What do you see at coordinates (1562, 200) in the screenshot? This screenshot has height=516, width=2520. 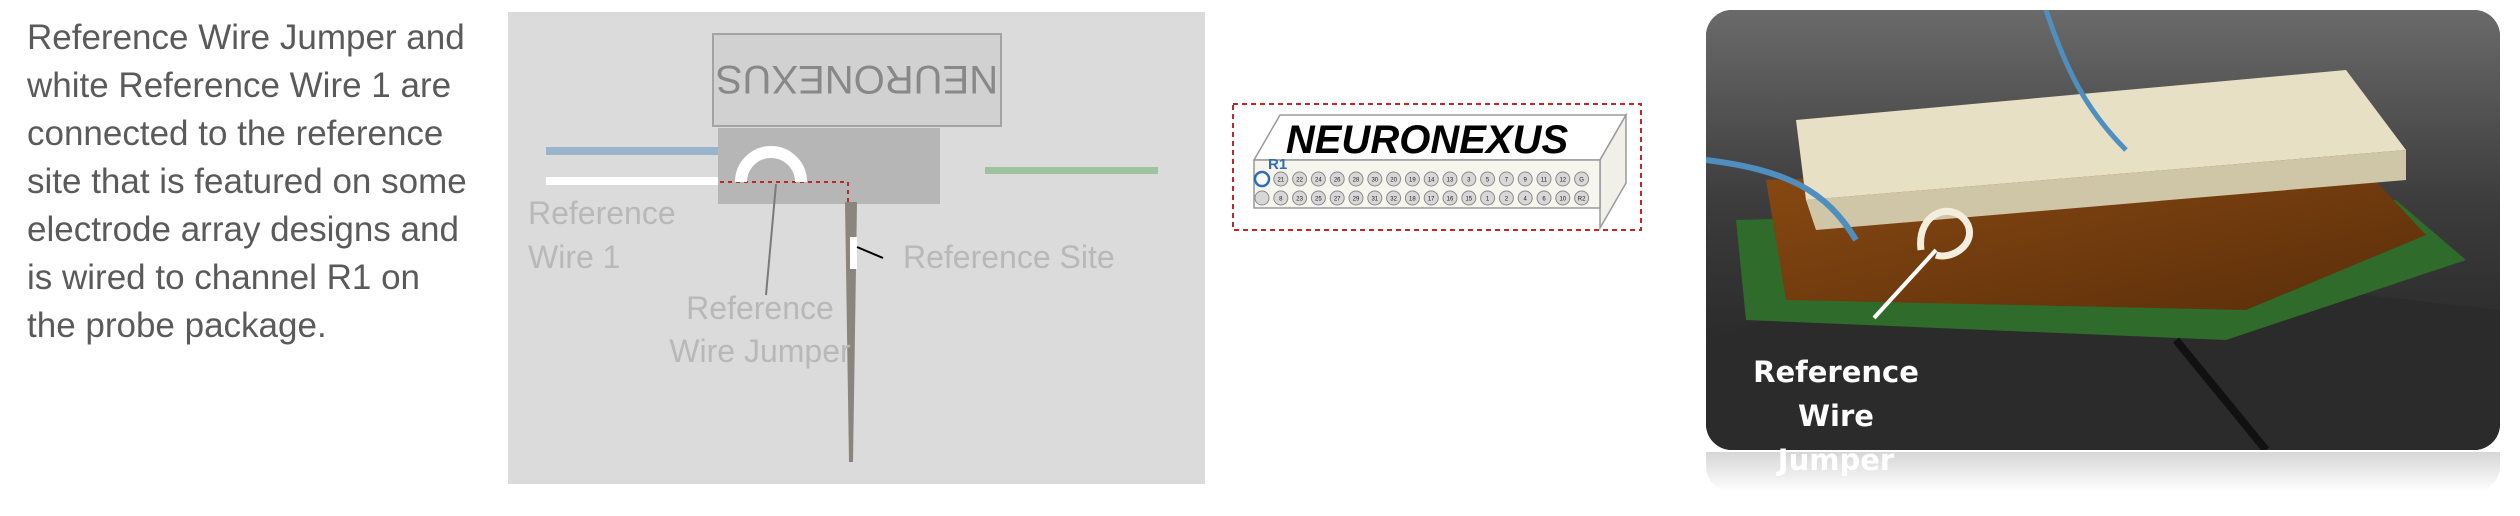 I see `connector-pin-label: 10` at bounding box center [1562, 200].